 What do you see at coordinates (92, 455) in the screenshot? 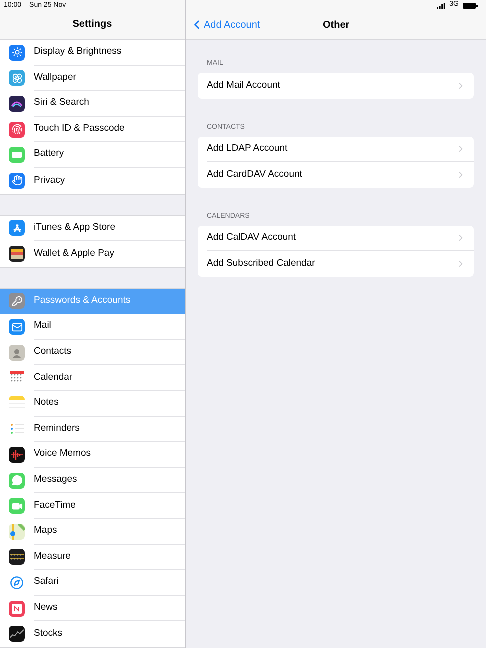
I see `sidebar-item: Voice Memos` at bounding box center [92, 455].